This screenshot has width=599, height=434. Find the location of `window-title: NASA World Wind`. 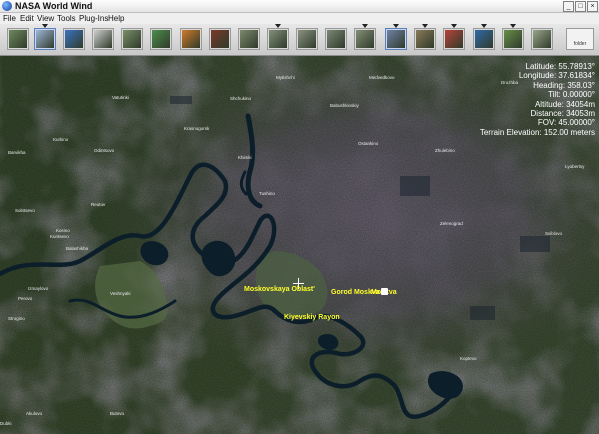

window-title: NASA World Wind is located at coordinates (54, 6).